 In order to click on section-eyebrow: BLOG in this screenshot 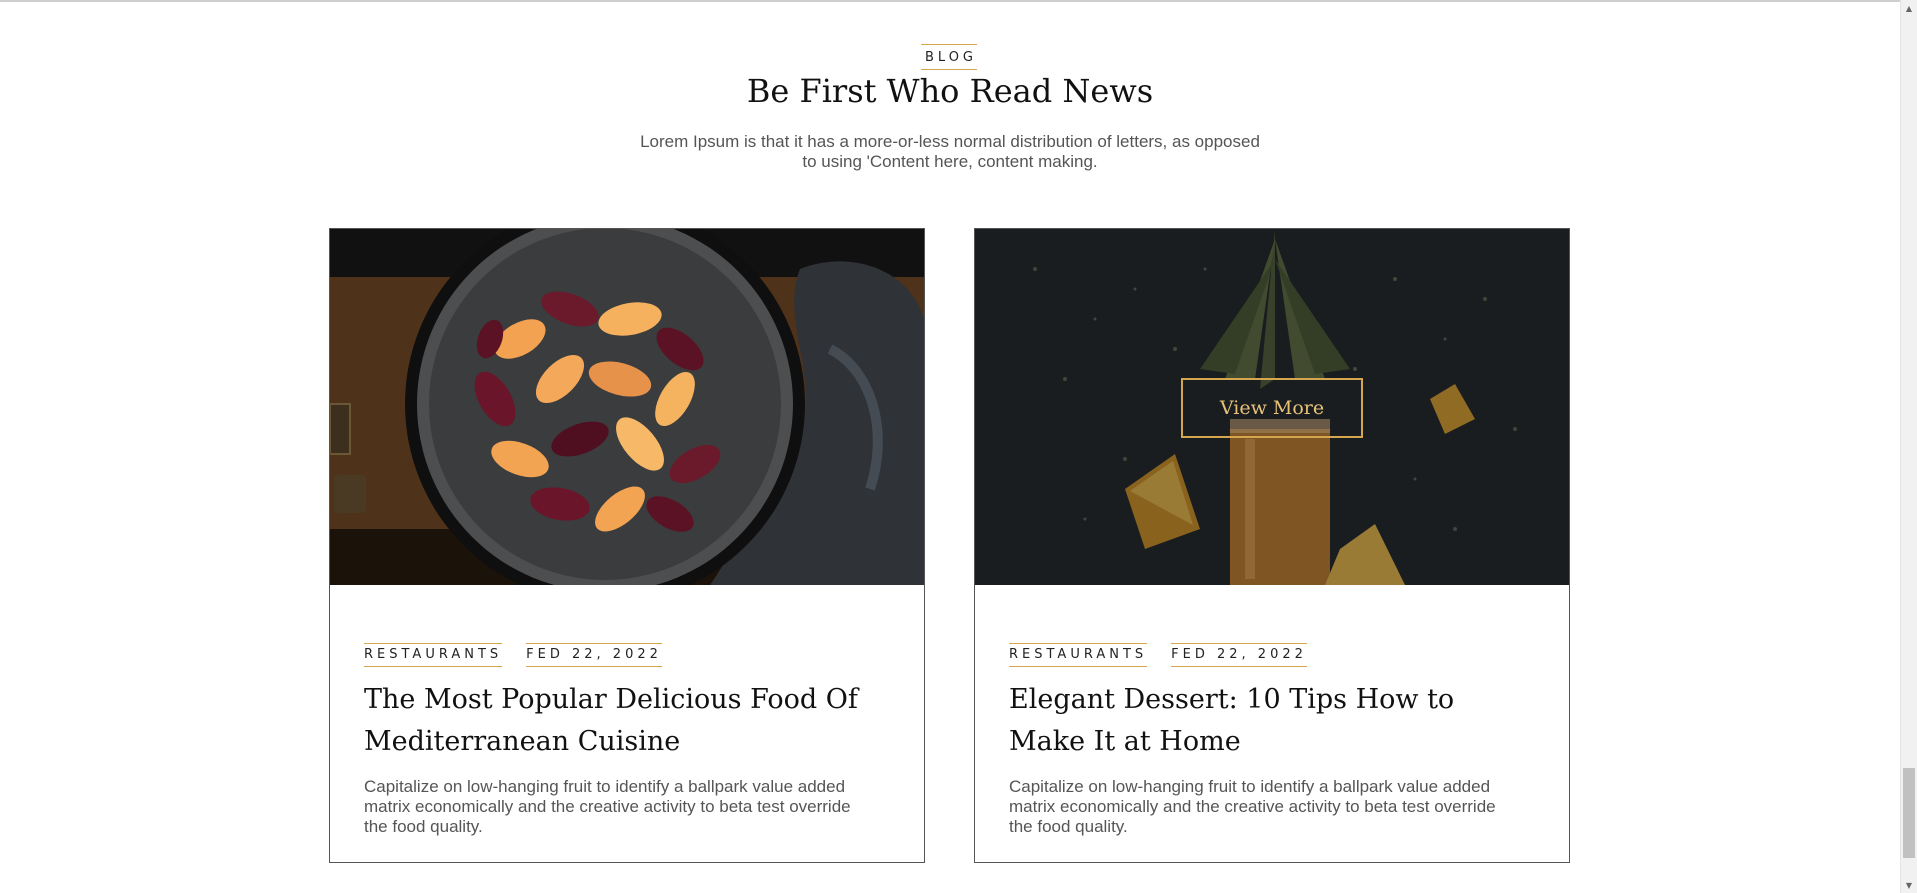, I will do `click(949, 57)`.